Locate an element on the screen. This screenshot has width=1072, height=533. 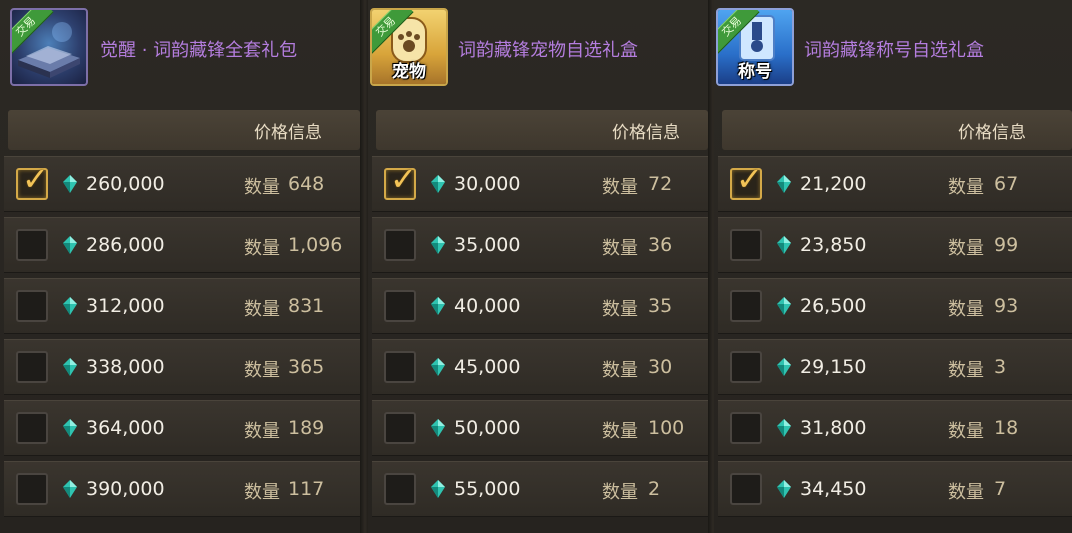
item-title: 词韵藏锋称号自选礼盒 is located at coordinates (894, 49).